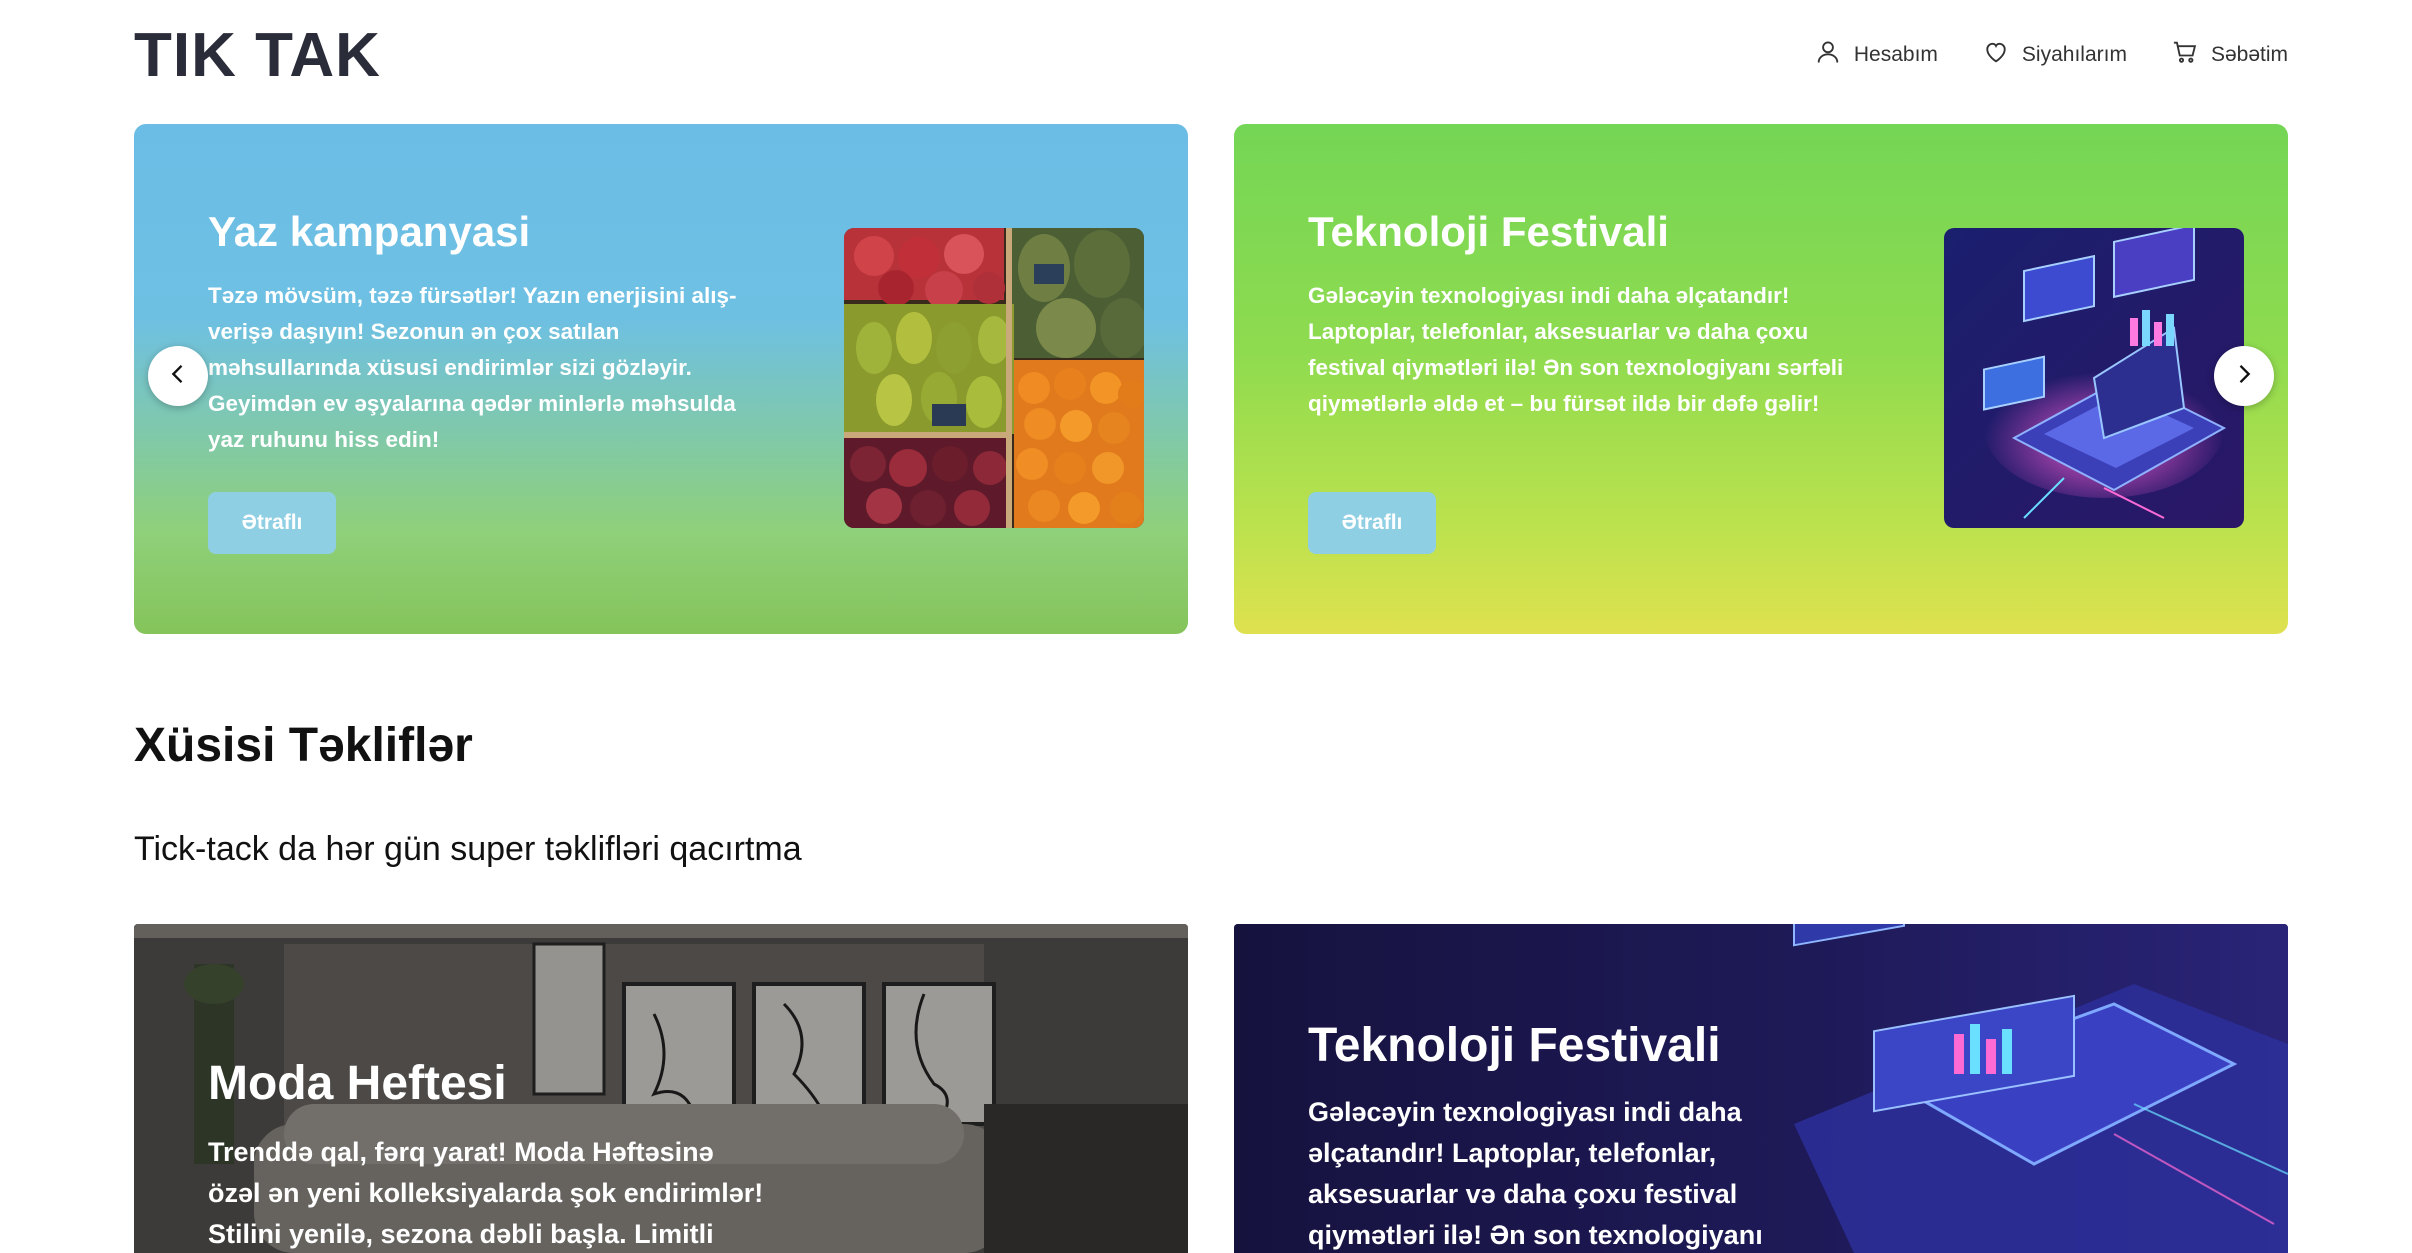 This screenshot has height=1253, width=2412. I want to click on nav-wishlist: Siyahılarım, so click(2054, 55).